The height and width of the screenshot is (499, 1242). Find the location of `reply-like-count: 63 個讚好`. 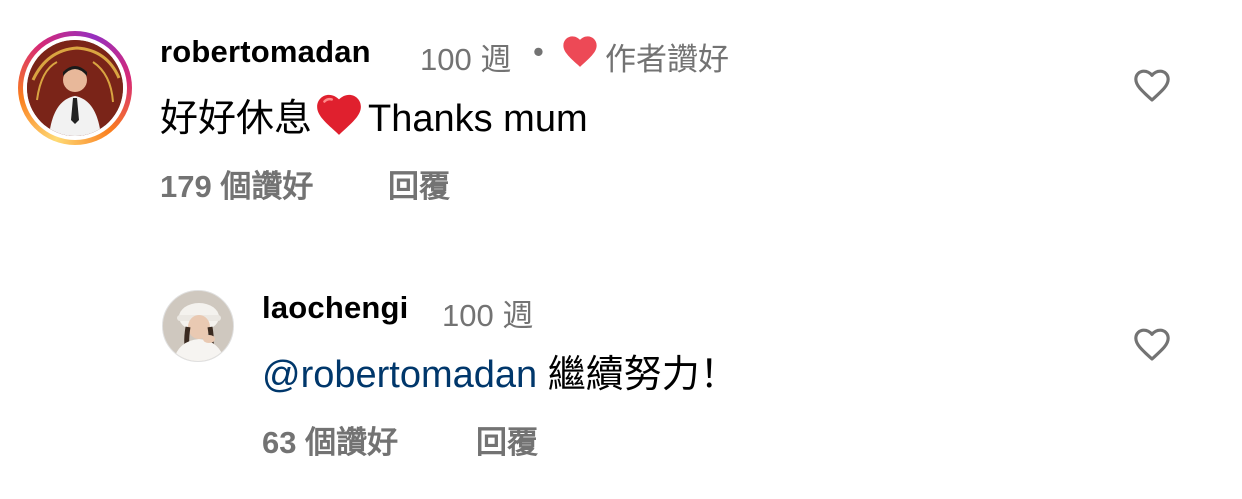

reply-like-count: 63 個讚好 is located at coordinates (330, 439).